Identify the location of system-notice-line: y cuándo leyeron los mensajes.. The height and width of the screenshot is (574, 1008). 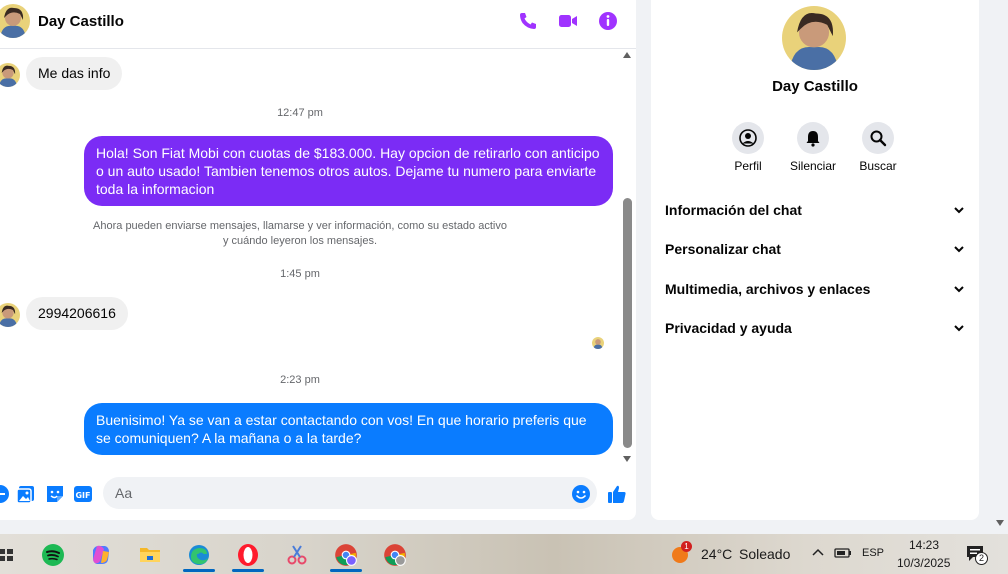
(300, 241).